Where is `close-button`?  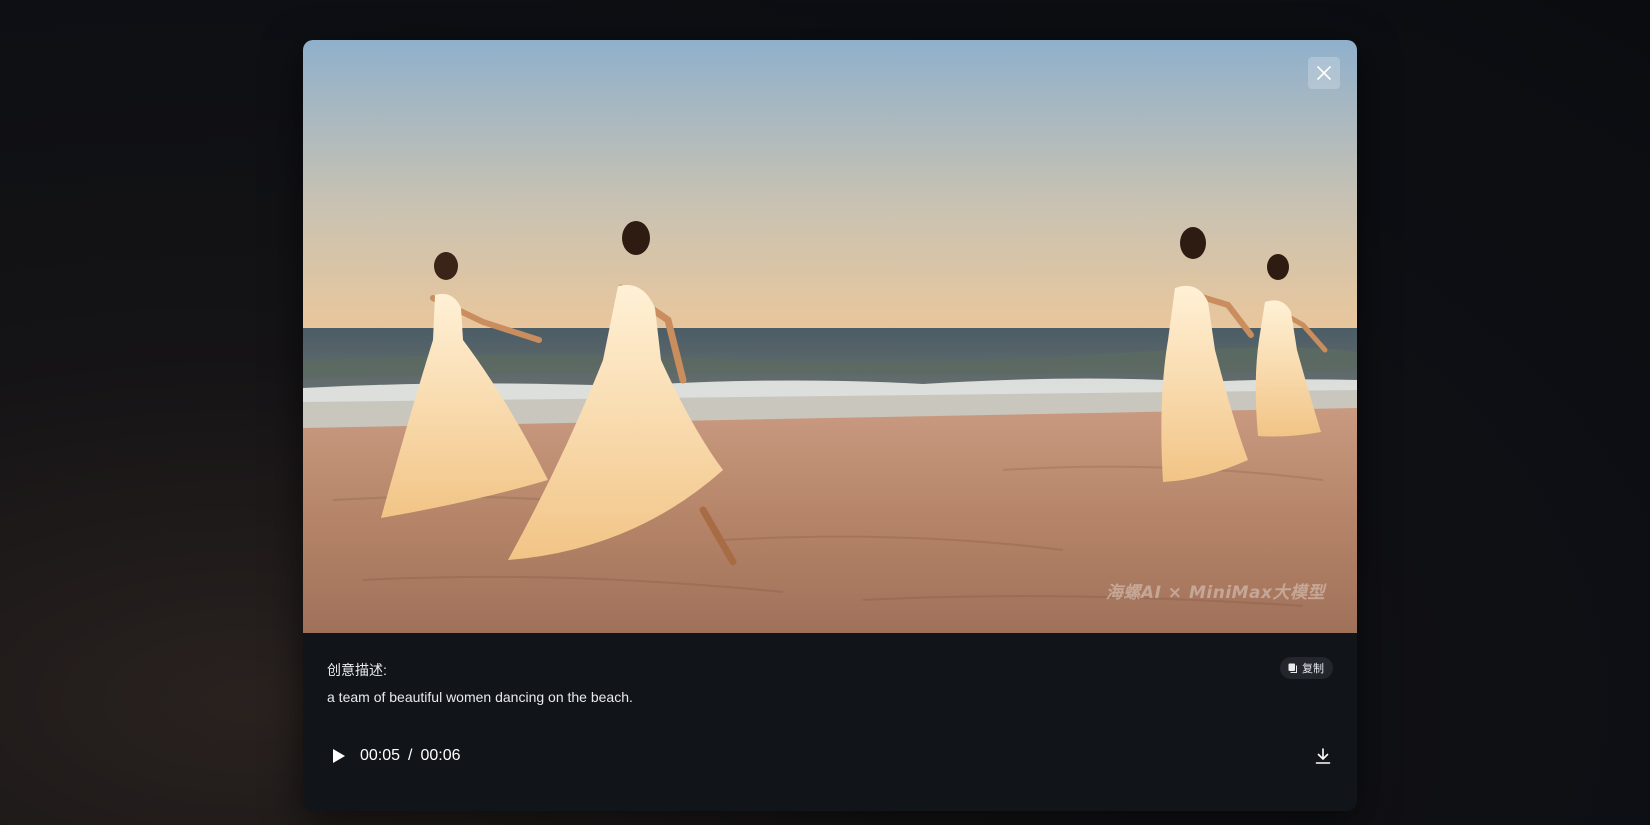 close-button is located at coordinates (1324, 73).